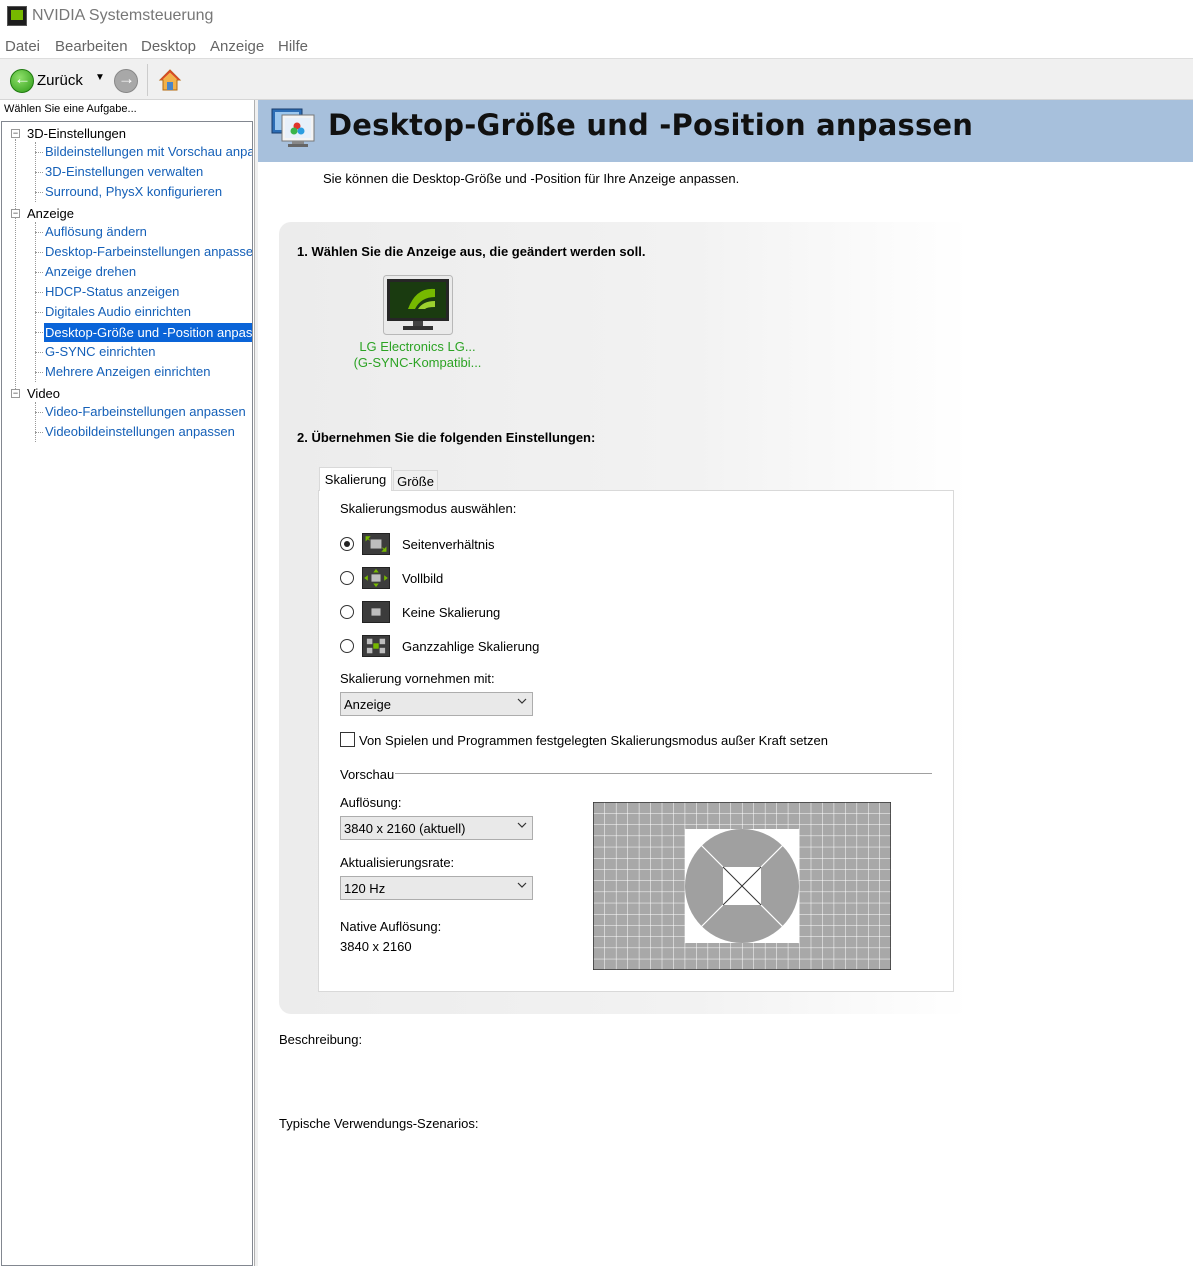  Describe the element at coordinates (347, 544) in the screenshot. I see `radio-seitenverhaeltnis` at that location.